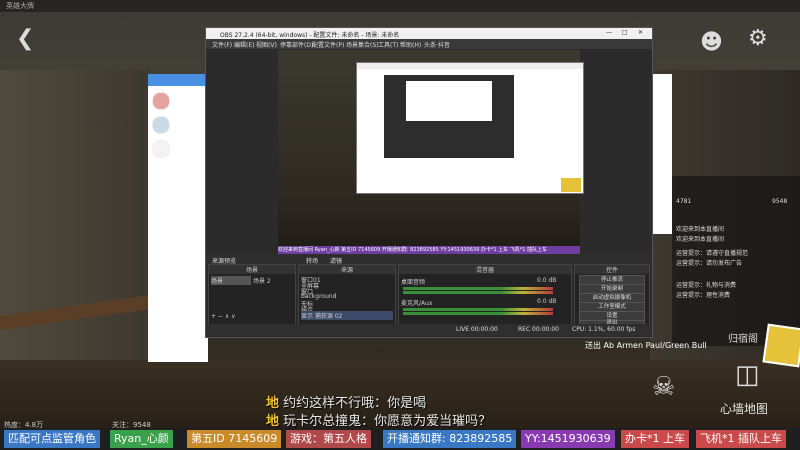 This screenshot has width=800, height=450. What do you see at coordinates (477, 329) in the screenshot?
I see `live-status: LIVE 00:00:00` at bounding box center [477, 329].